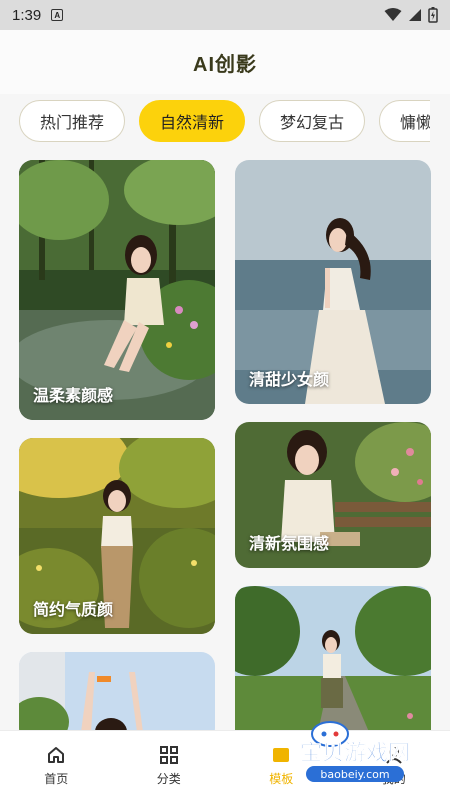  I want to click on tab-lazy: 慵懒, so click(404, 121).